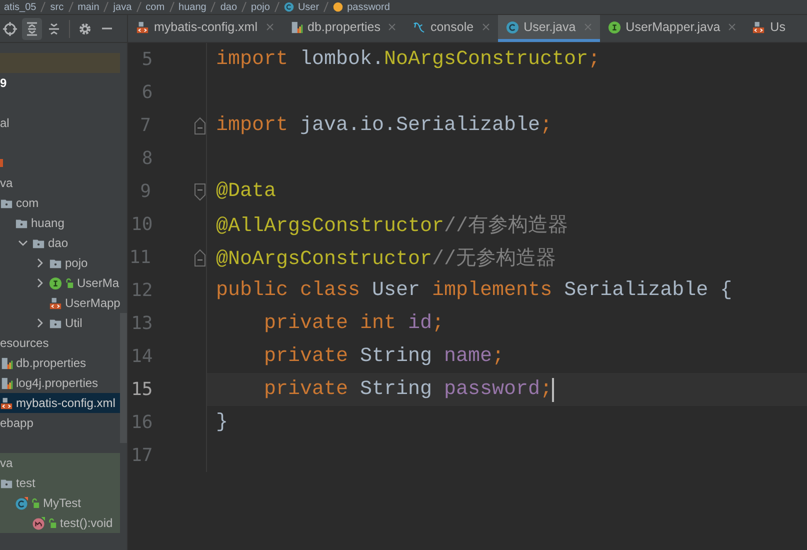 The height and width of the screenshot is (550, 807). I want to click on editor-tab: console, so click(451, 28).